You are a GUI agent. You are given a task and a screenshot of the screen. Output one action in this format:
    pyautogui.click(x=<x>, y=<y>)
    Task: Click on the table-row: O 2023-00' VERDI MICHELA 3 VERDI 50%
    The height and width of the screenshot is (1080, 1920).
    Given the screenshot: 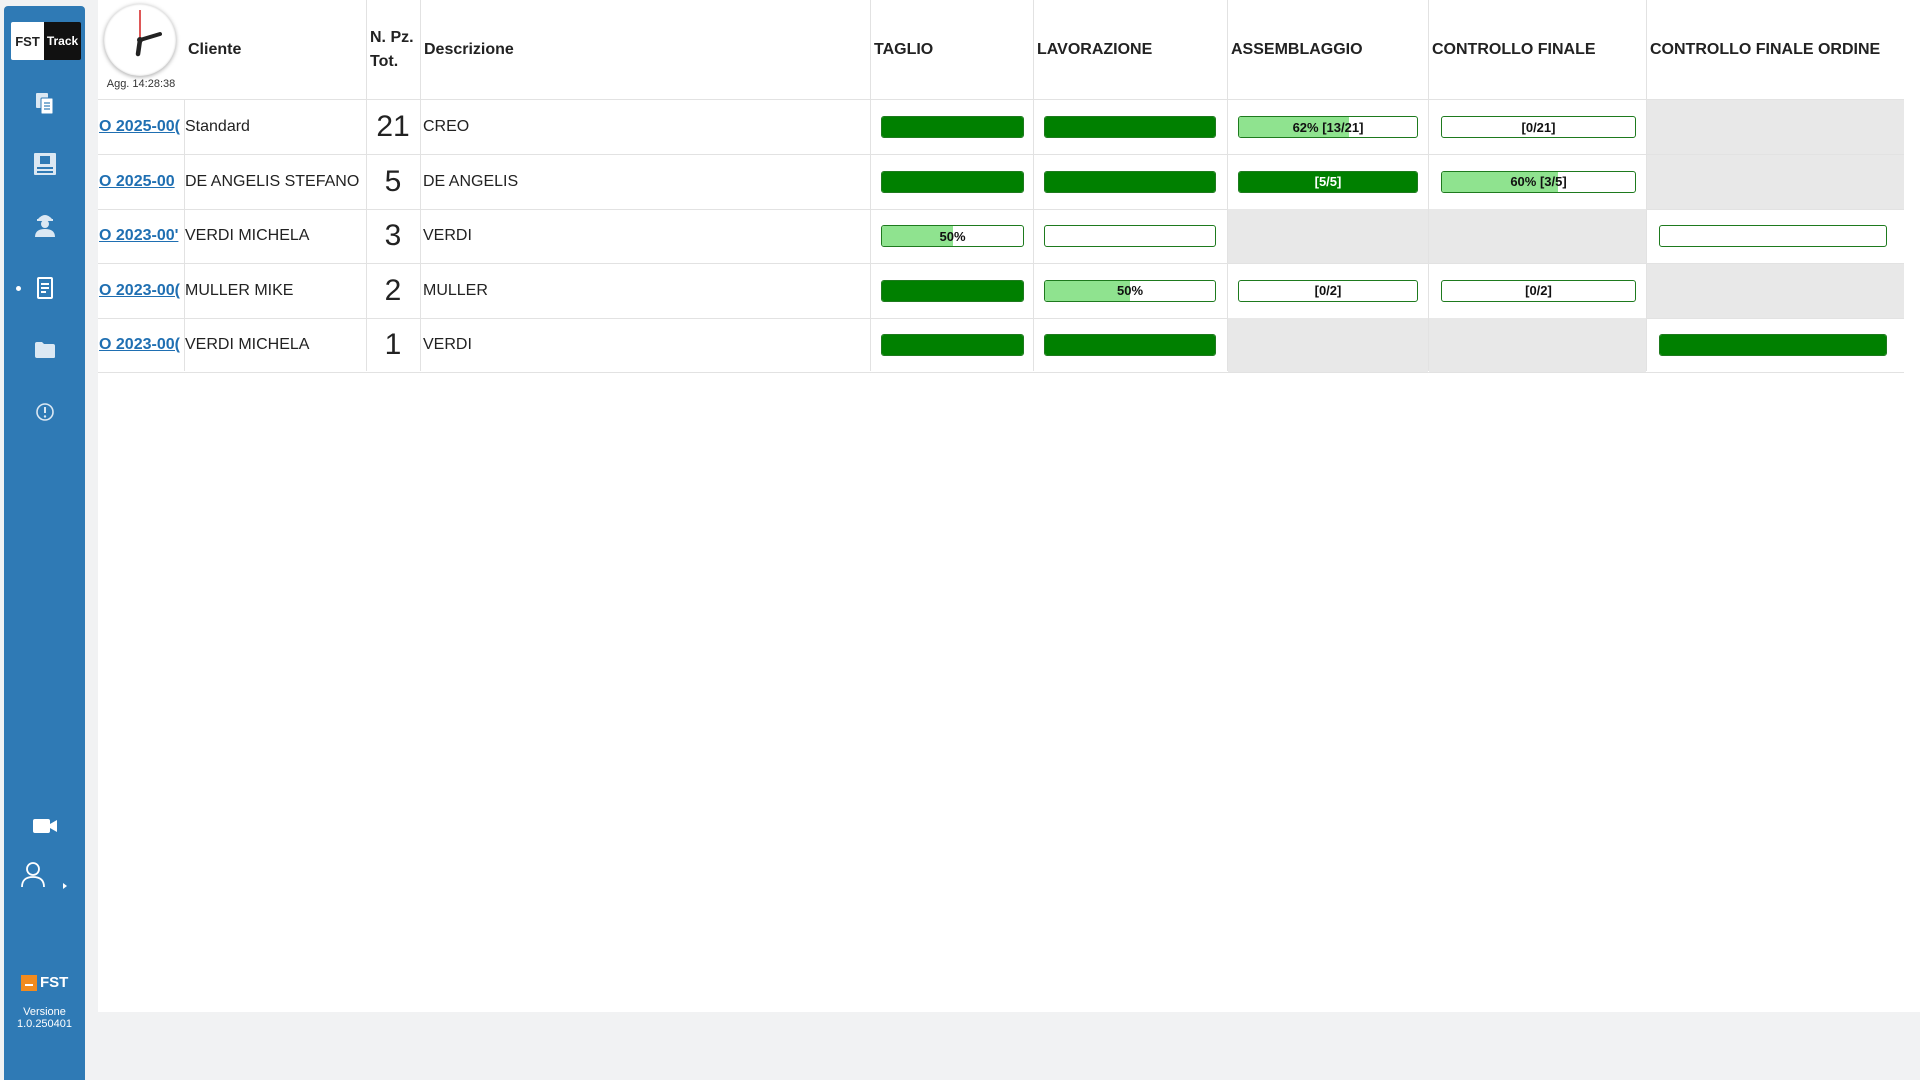 What is the action you would take?
    pyautogui.click(x=1001, y=236)
    